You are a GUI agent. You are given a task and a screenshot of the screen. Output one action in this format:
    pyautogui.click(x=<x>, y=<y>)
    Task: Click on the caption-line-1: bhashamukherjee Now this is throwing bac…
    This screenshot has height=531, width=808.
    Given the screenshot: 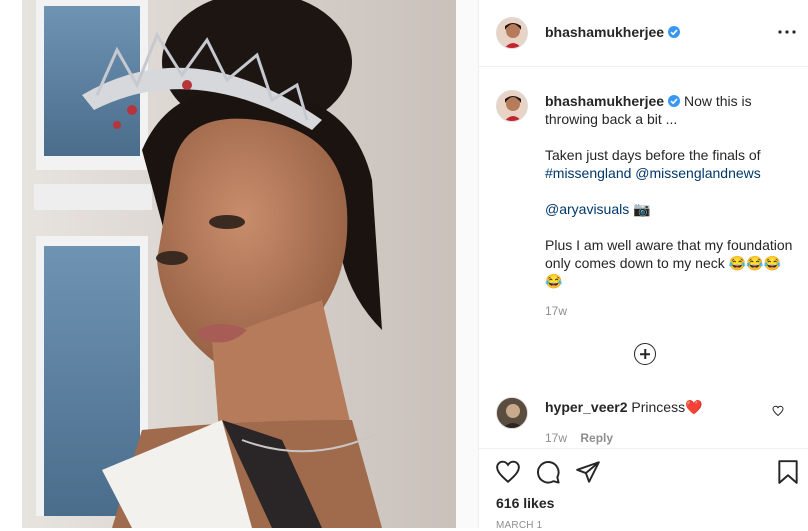 What is the action you would take?
    pyautogui.click(x=670, y=110)
    